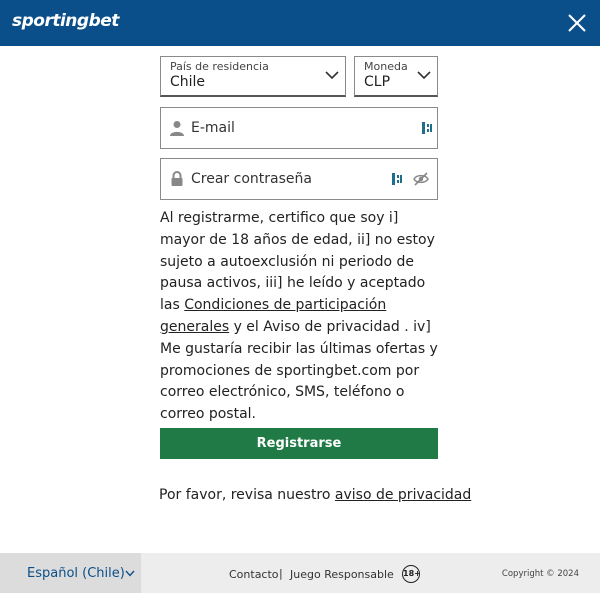 The image size is (600, 593). What do you see at coordinates (219, 66) in the screenshot?
I see `country-label: País de residencia` at bounding box center [219, 66].